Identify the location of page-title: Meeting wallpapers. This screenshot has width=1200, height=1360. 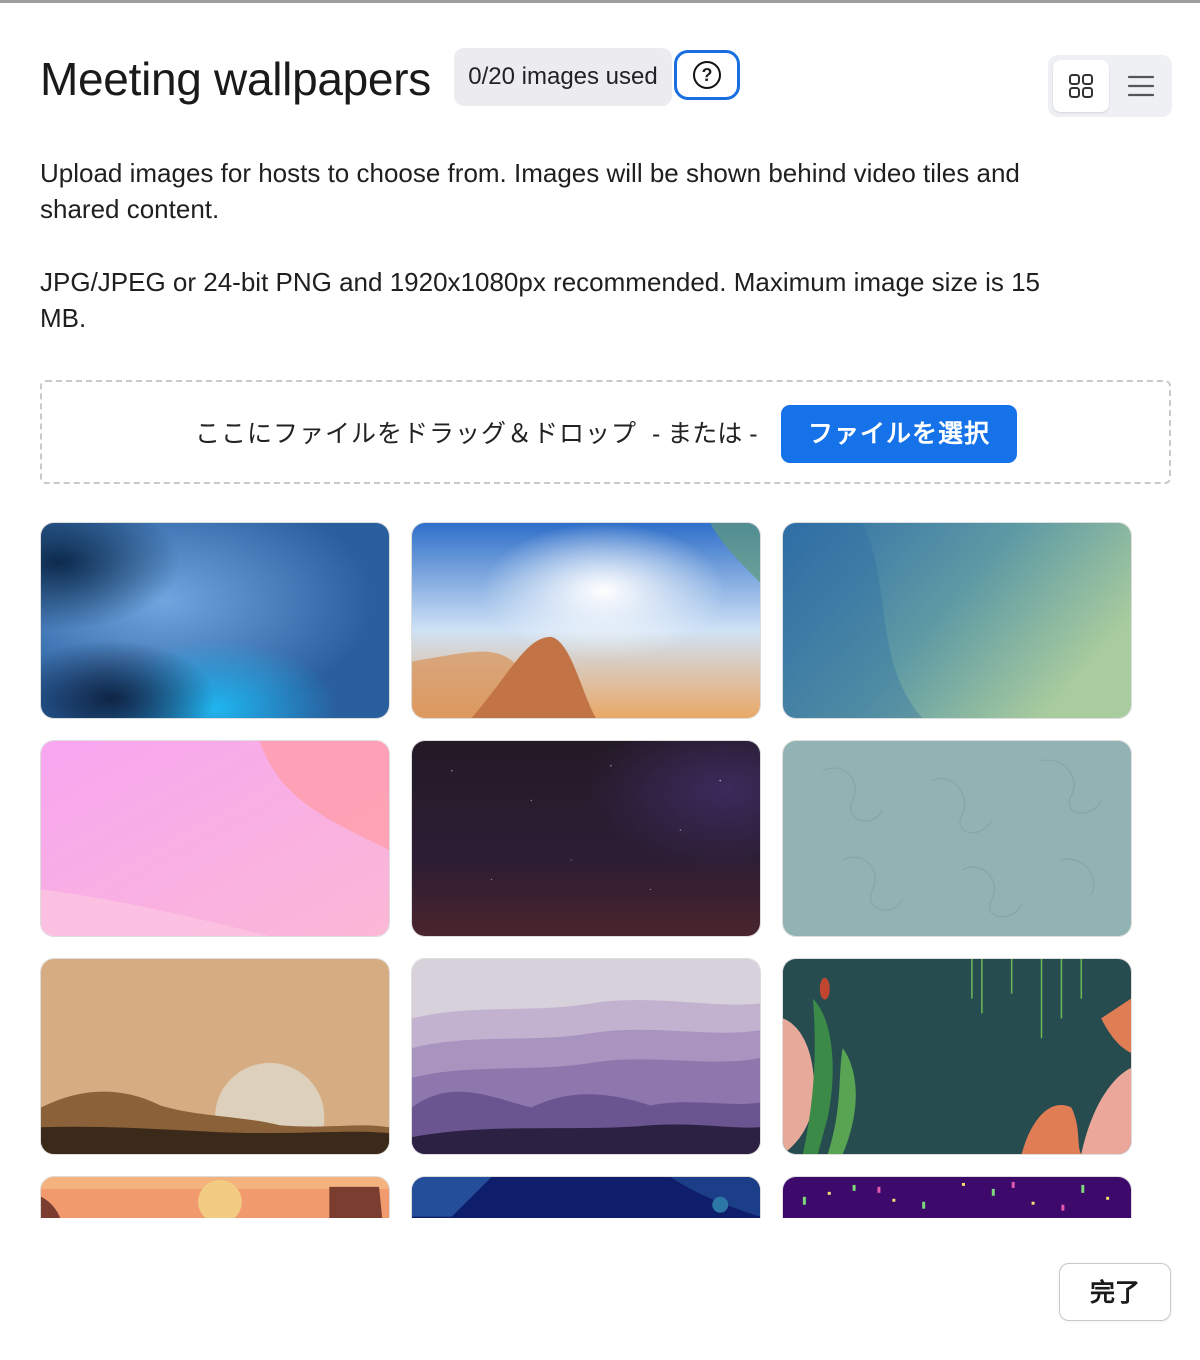
(235, 79).